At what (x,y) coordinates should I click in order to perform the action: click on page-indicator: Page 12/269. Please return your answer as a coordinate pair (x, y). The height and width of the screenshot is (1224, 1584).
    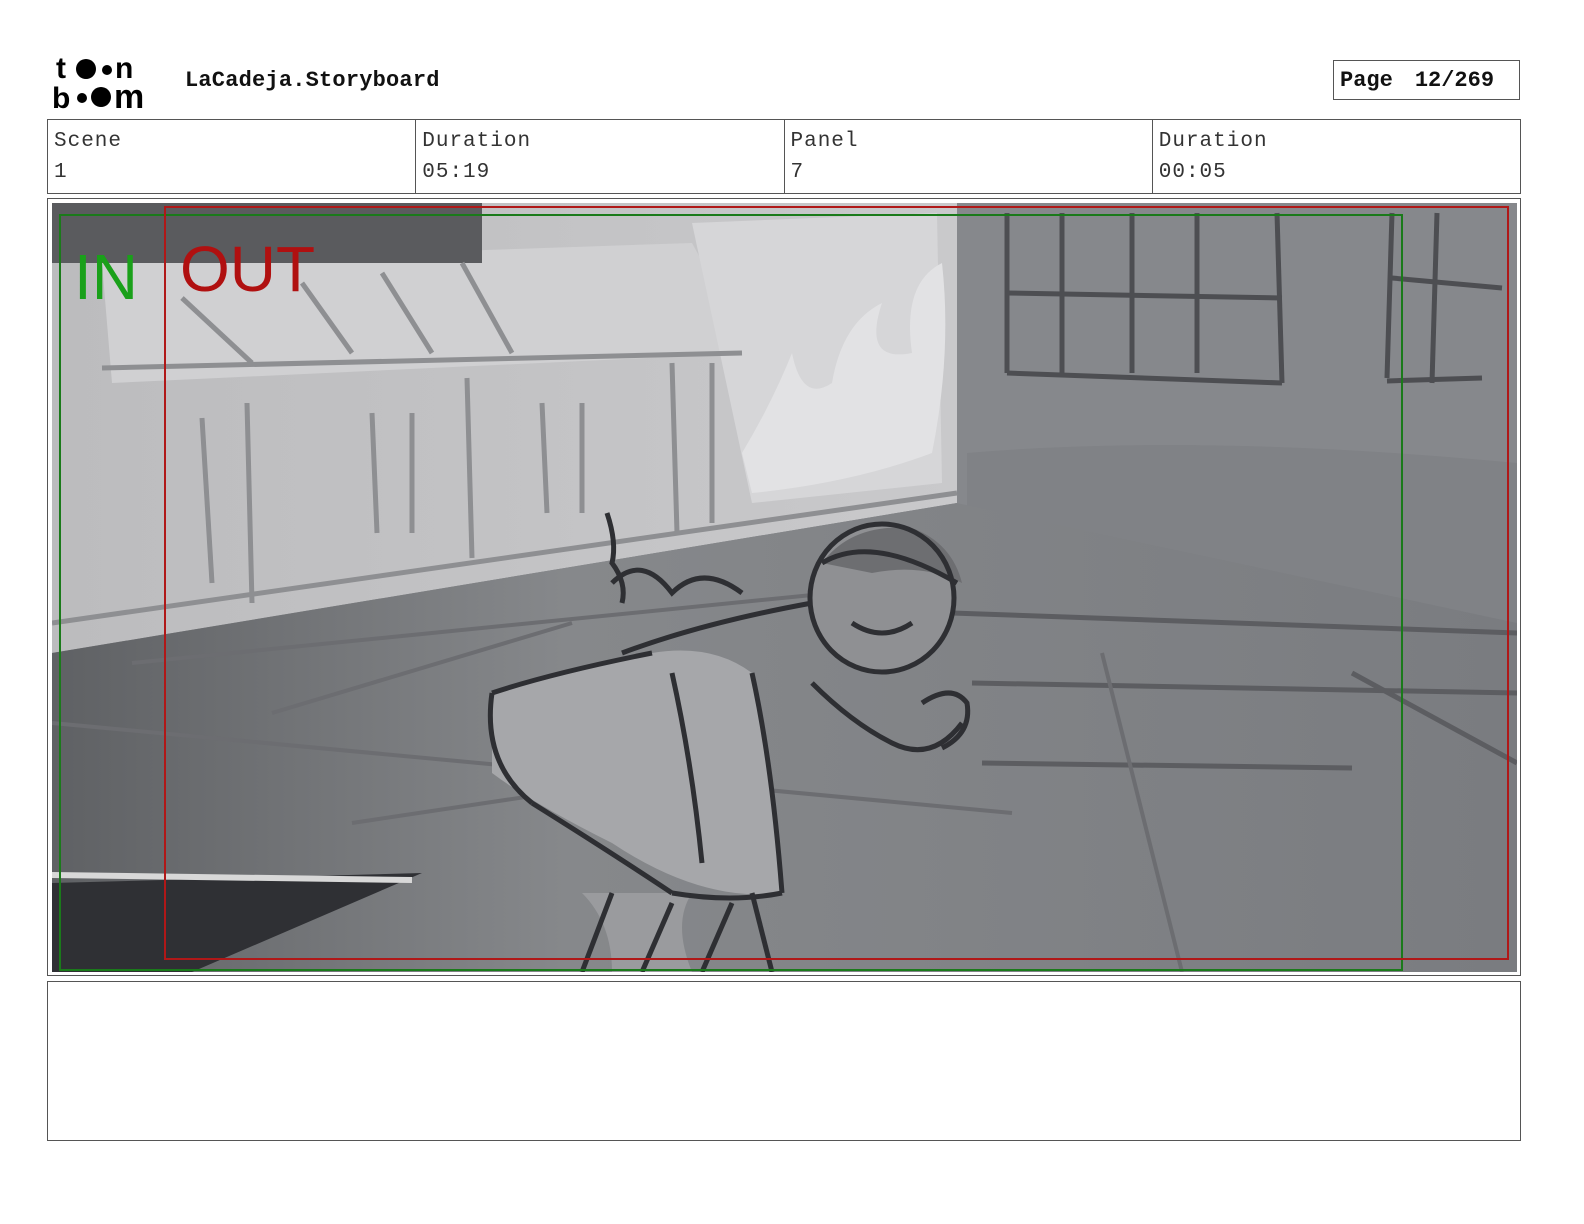
    Looking at the image, I should click on (1426, 80).